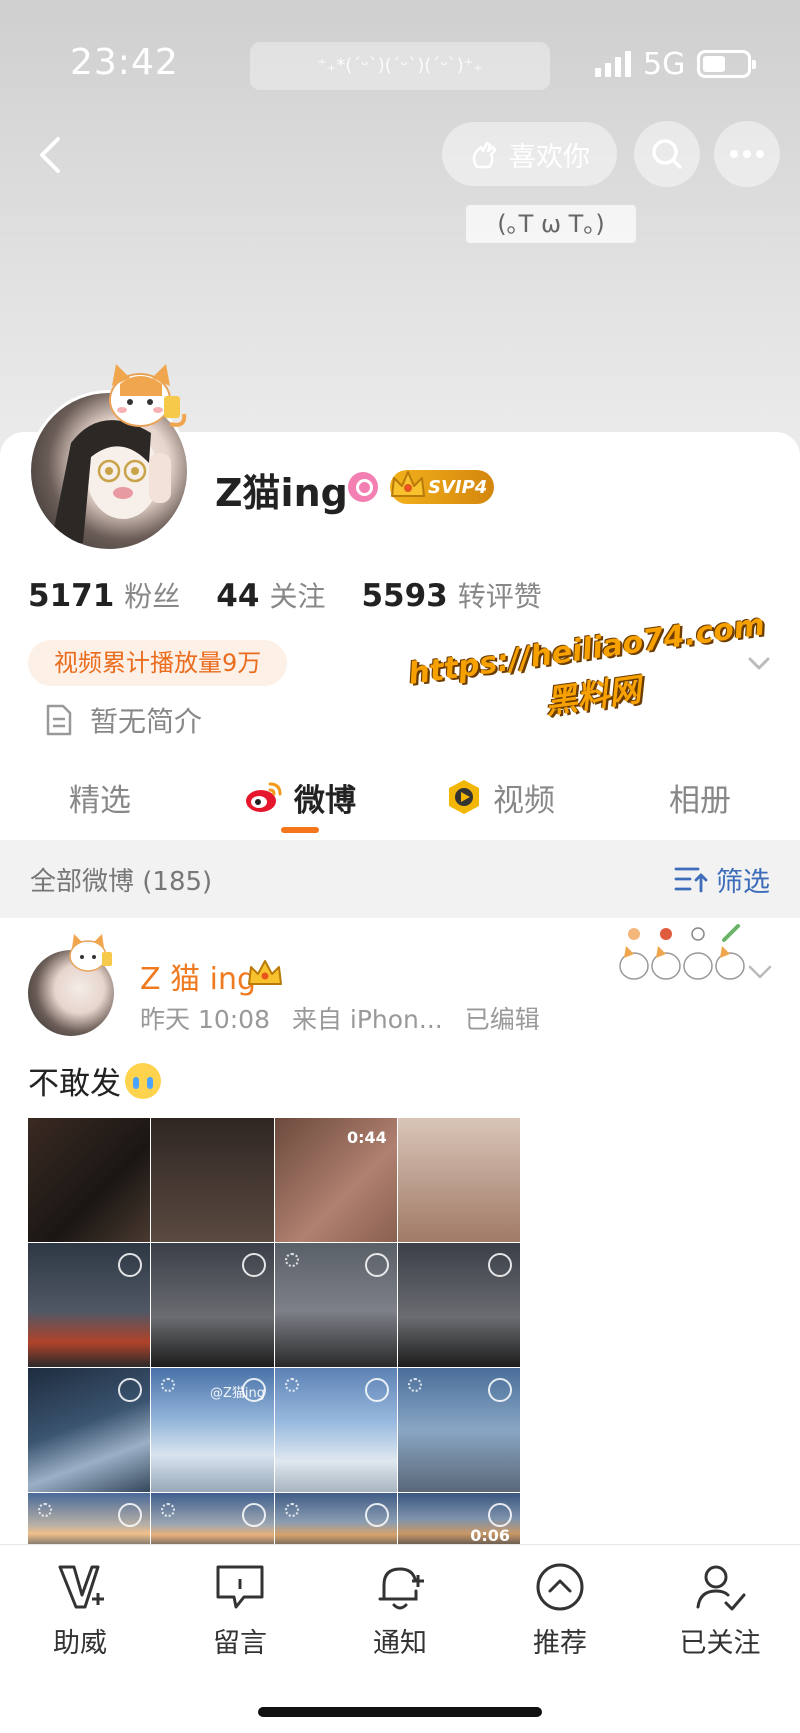 The image size is (800, 1733). What do you see at coordinates (760, 972) in the screenshot?
I see `chevron-down-icon` at bounding box center [760, 972].